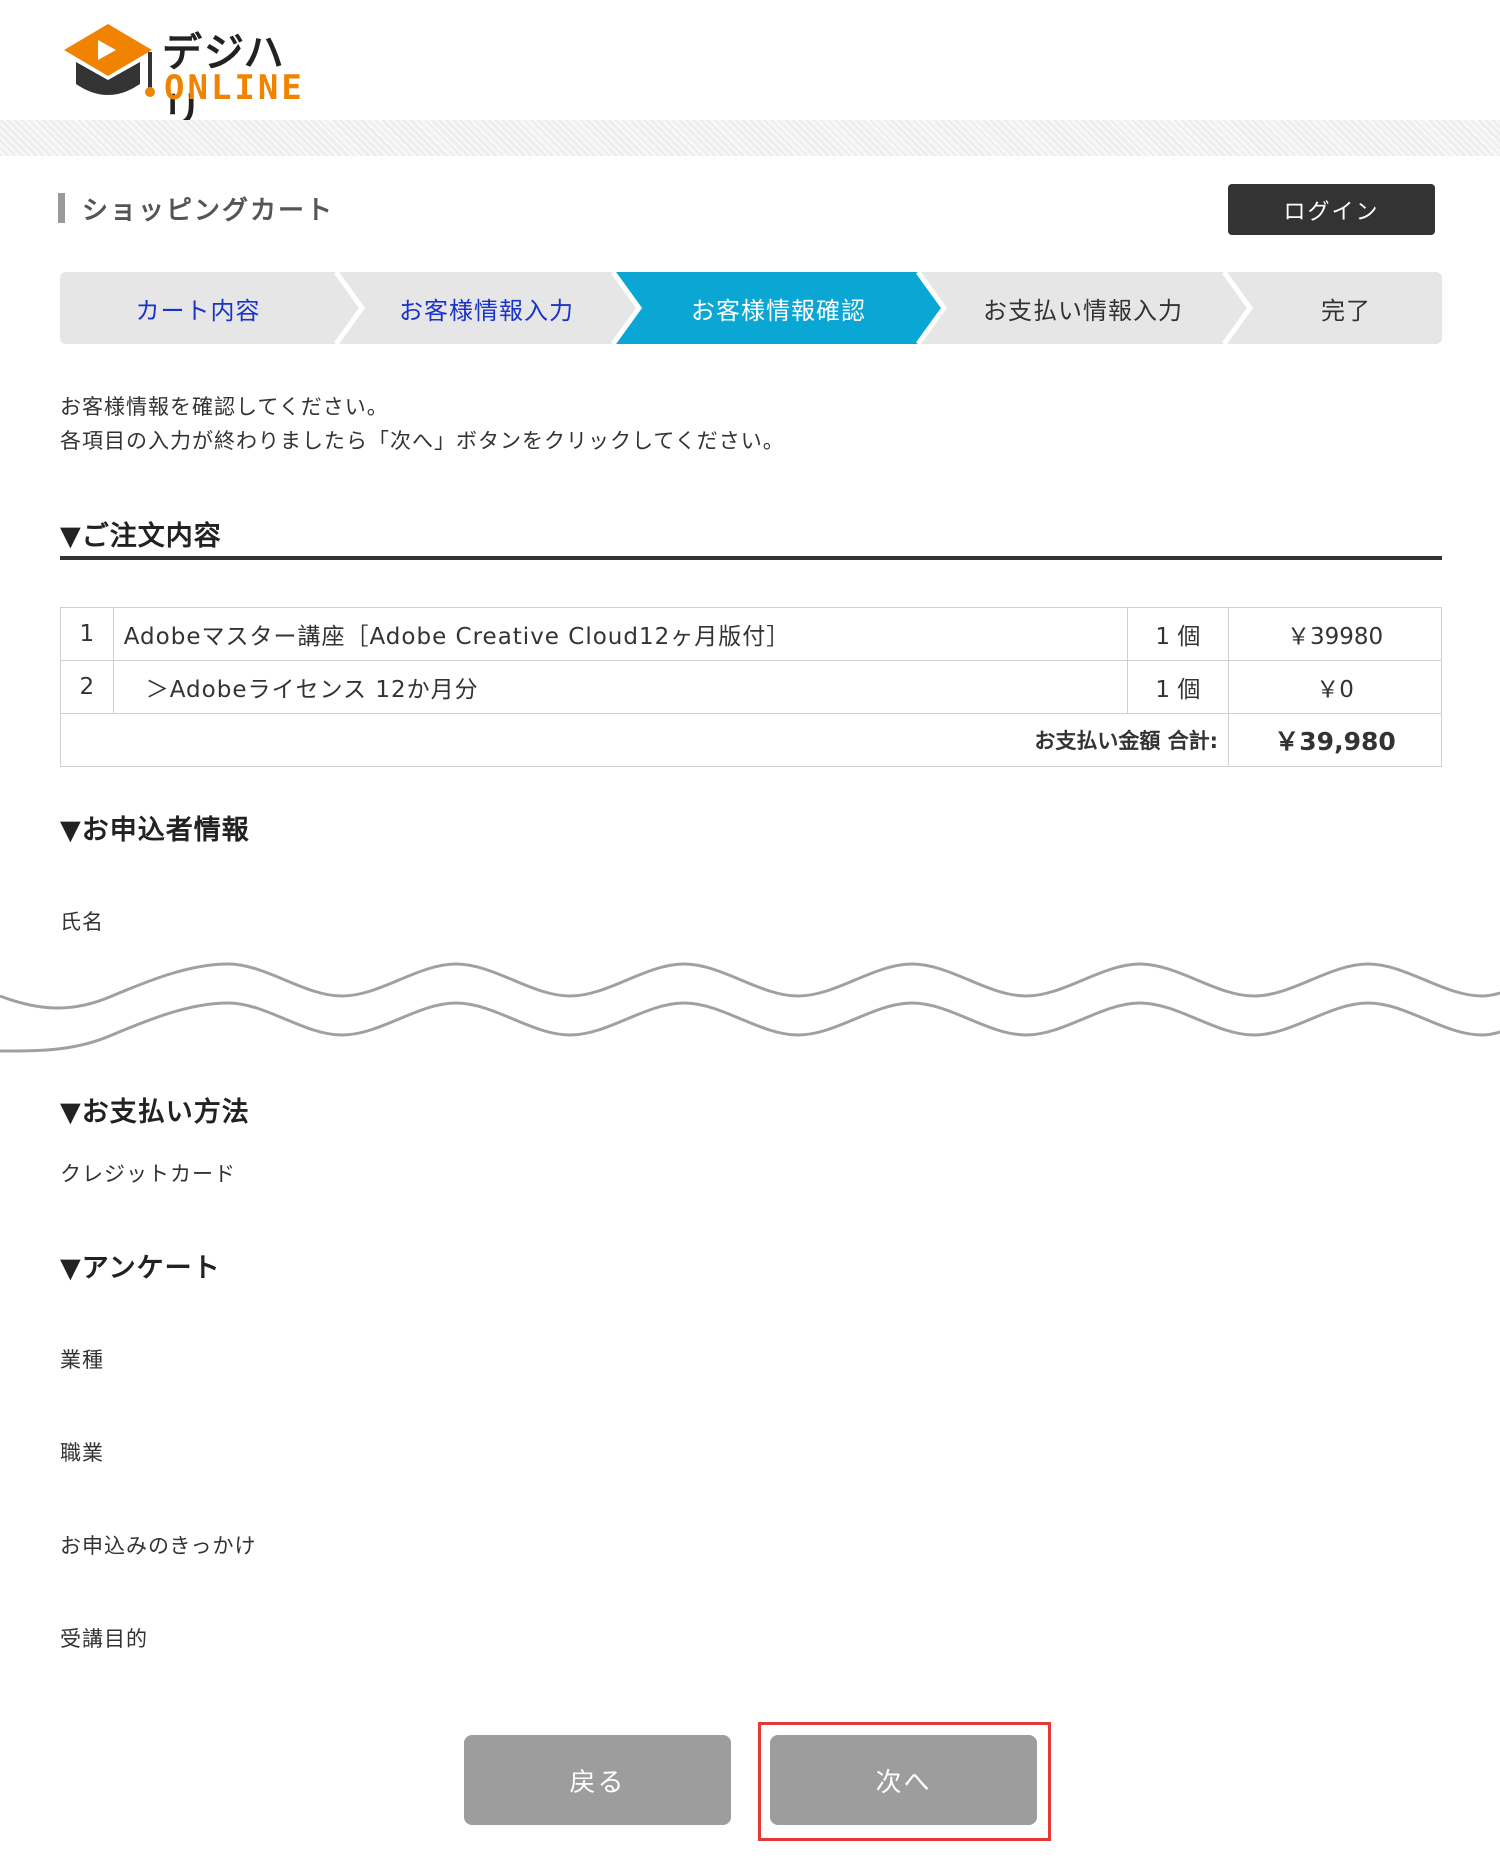 This screenshot has height=1865, width=1500. I want to click on applicant-heading: ▼お申込者情報, so click(155, 830).